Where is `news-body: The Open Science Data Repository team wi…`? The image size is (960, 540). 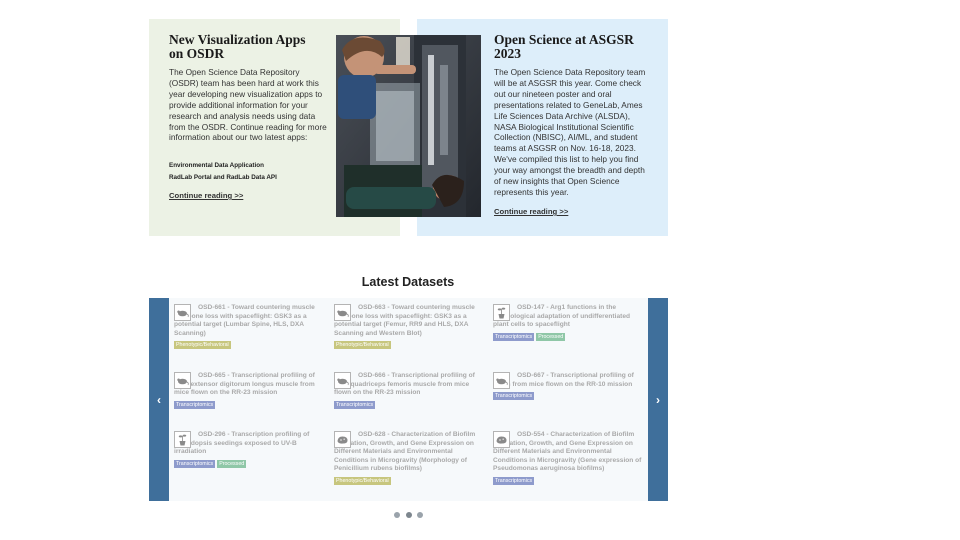 news-body: The Open Science Data Repository team wi… is located at coordinates (570, 132).